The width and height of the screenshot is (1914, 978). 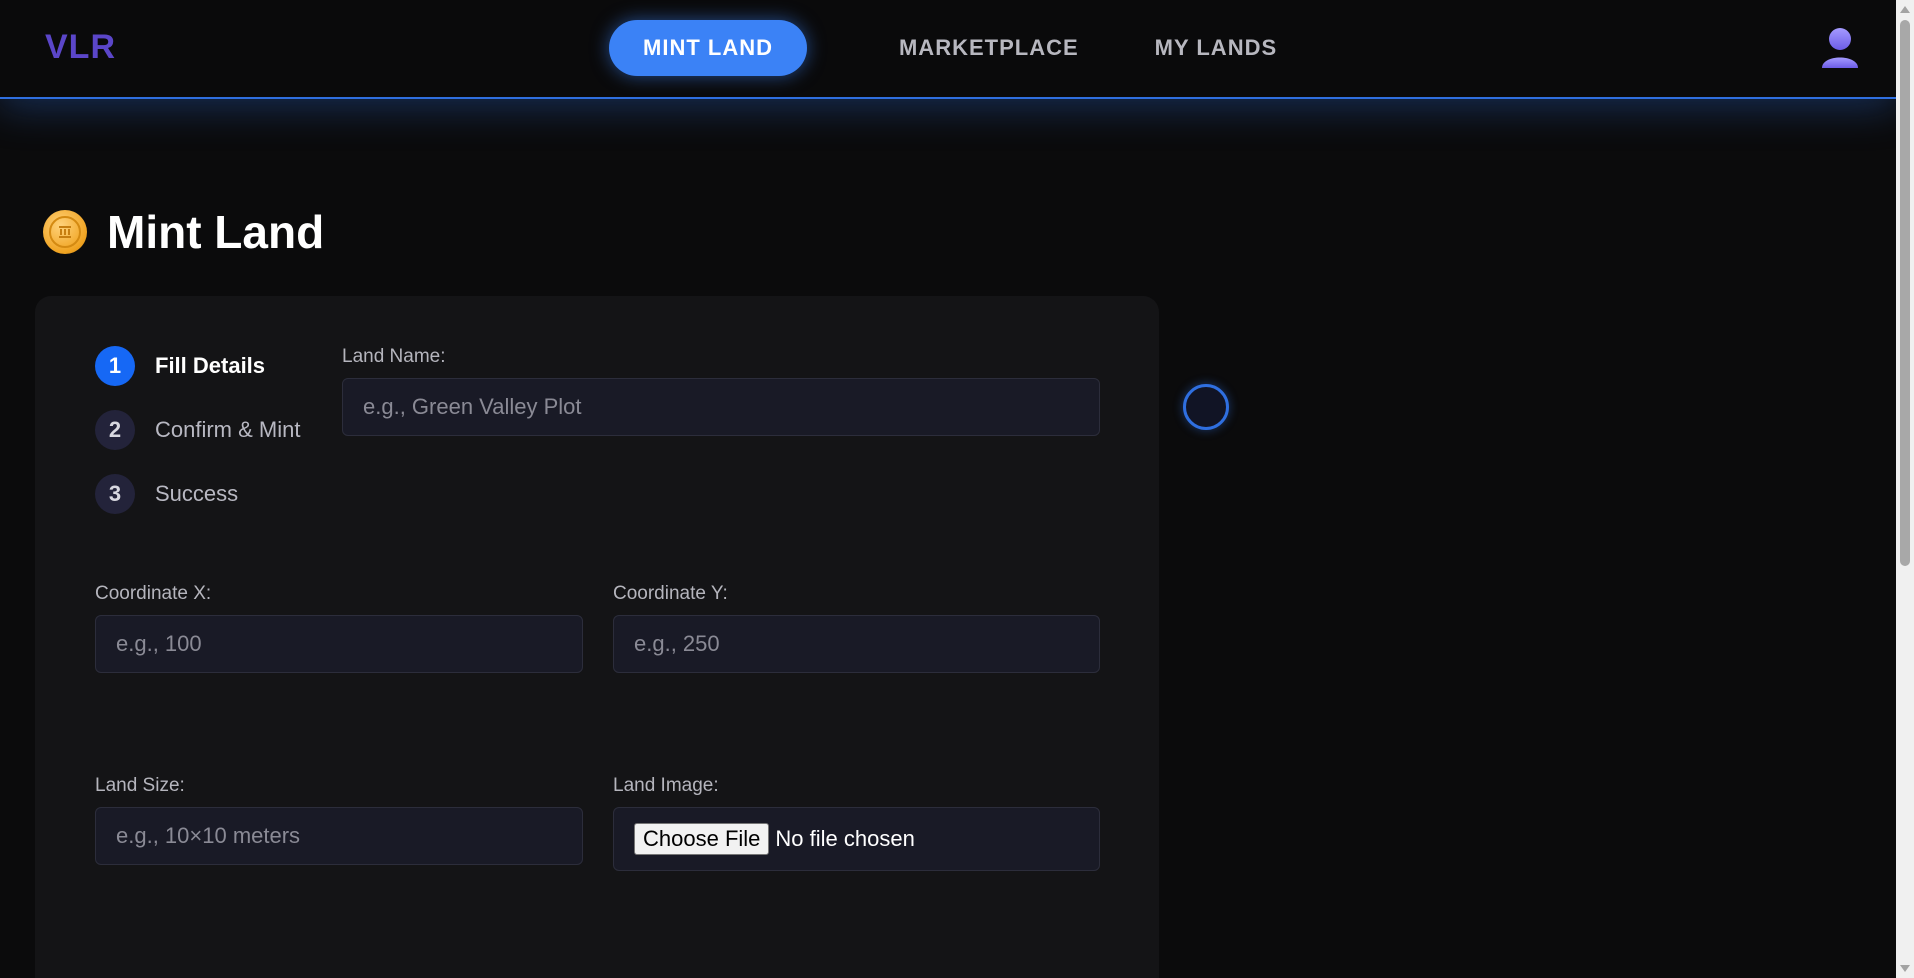 I want to click on coordinate-x-field: Coordinate X:, so click(x=339, y=628).